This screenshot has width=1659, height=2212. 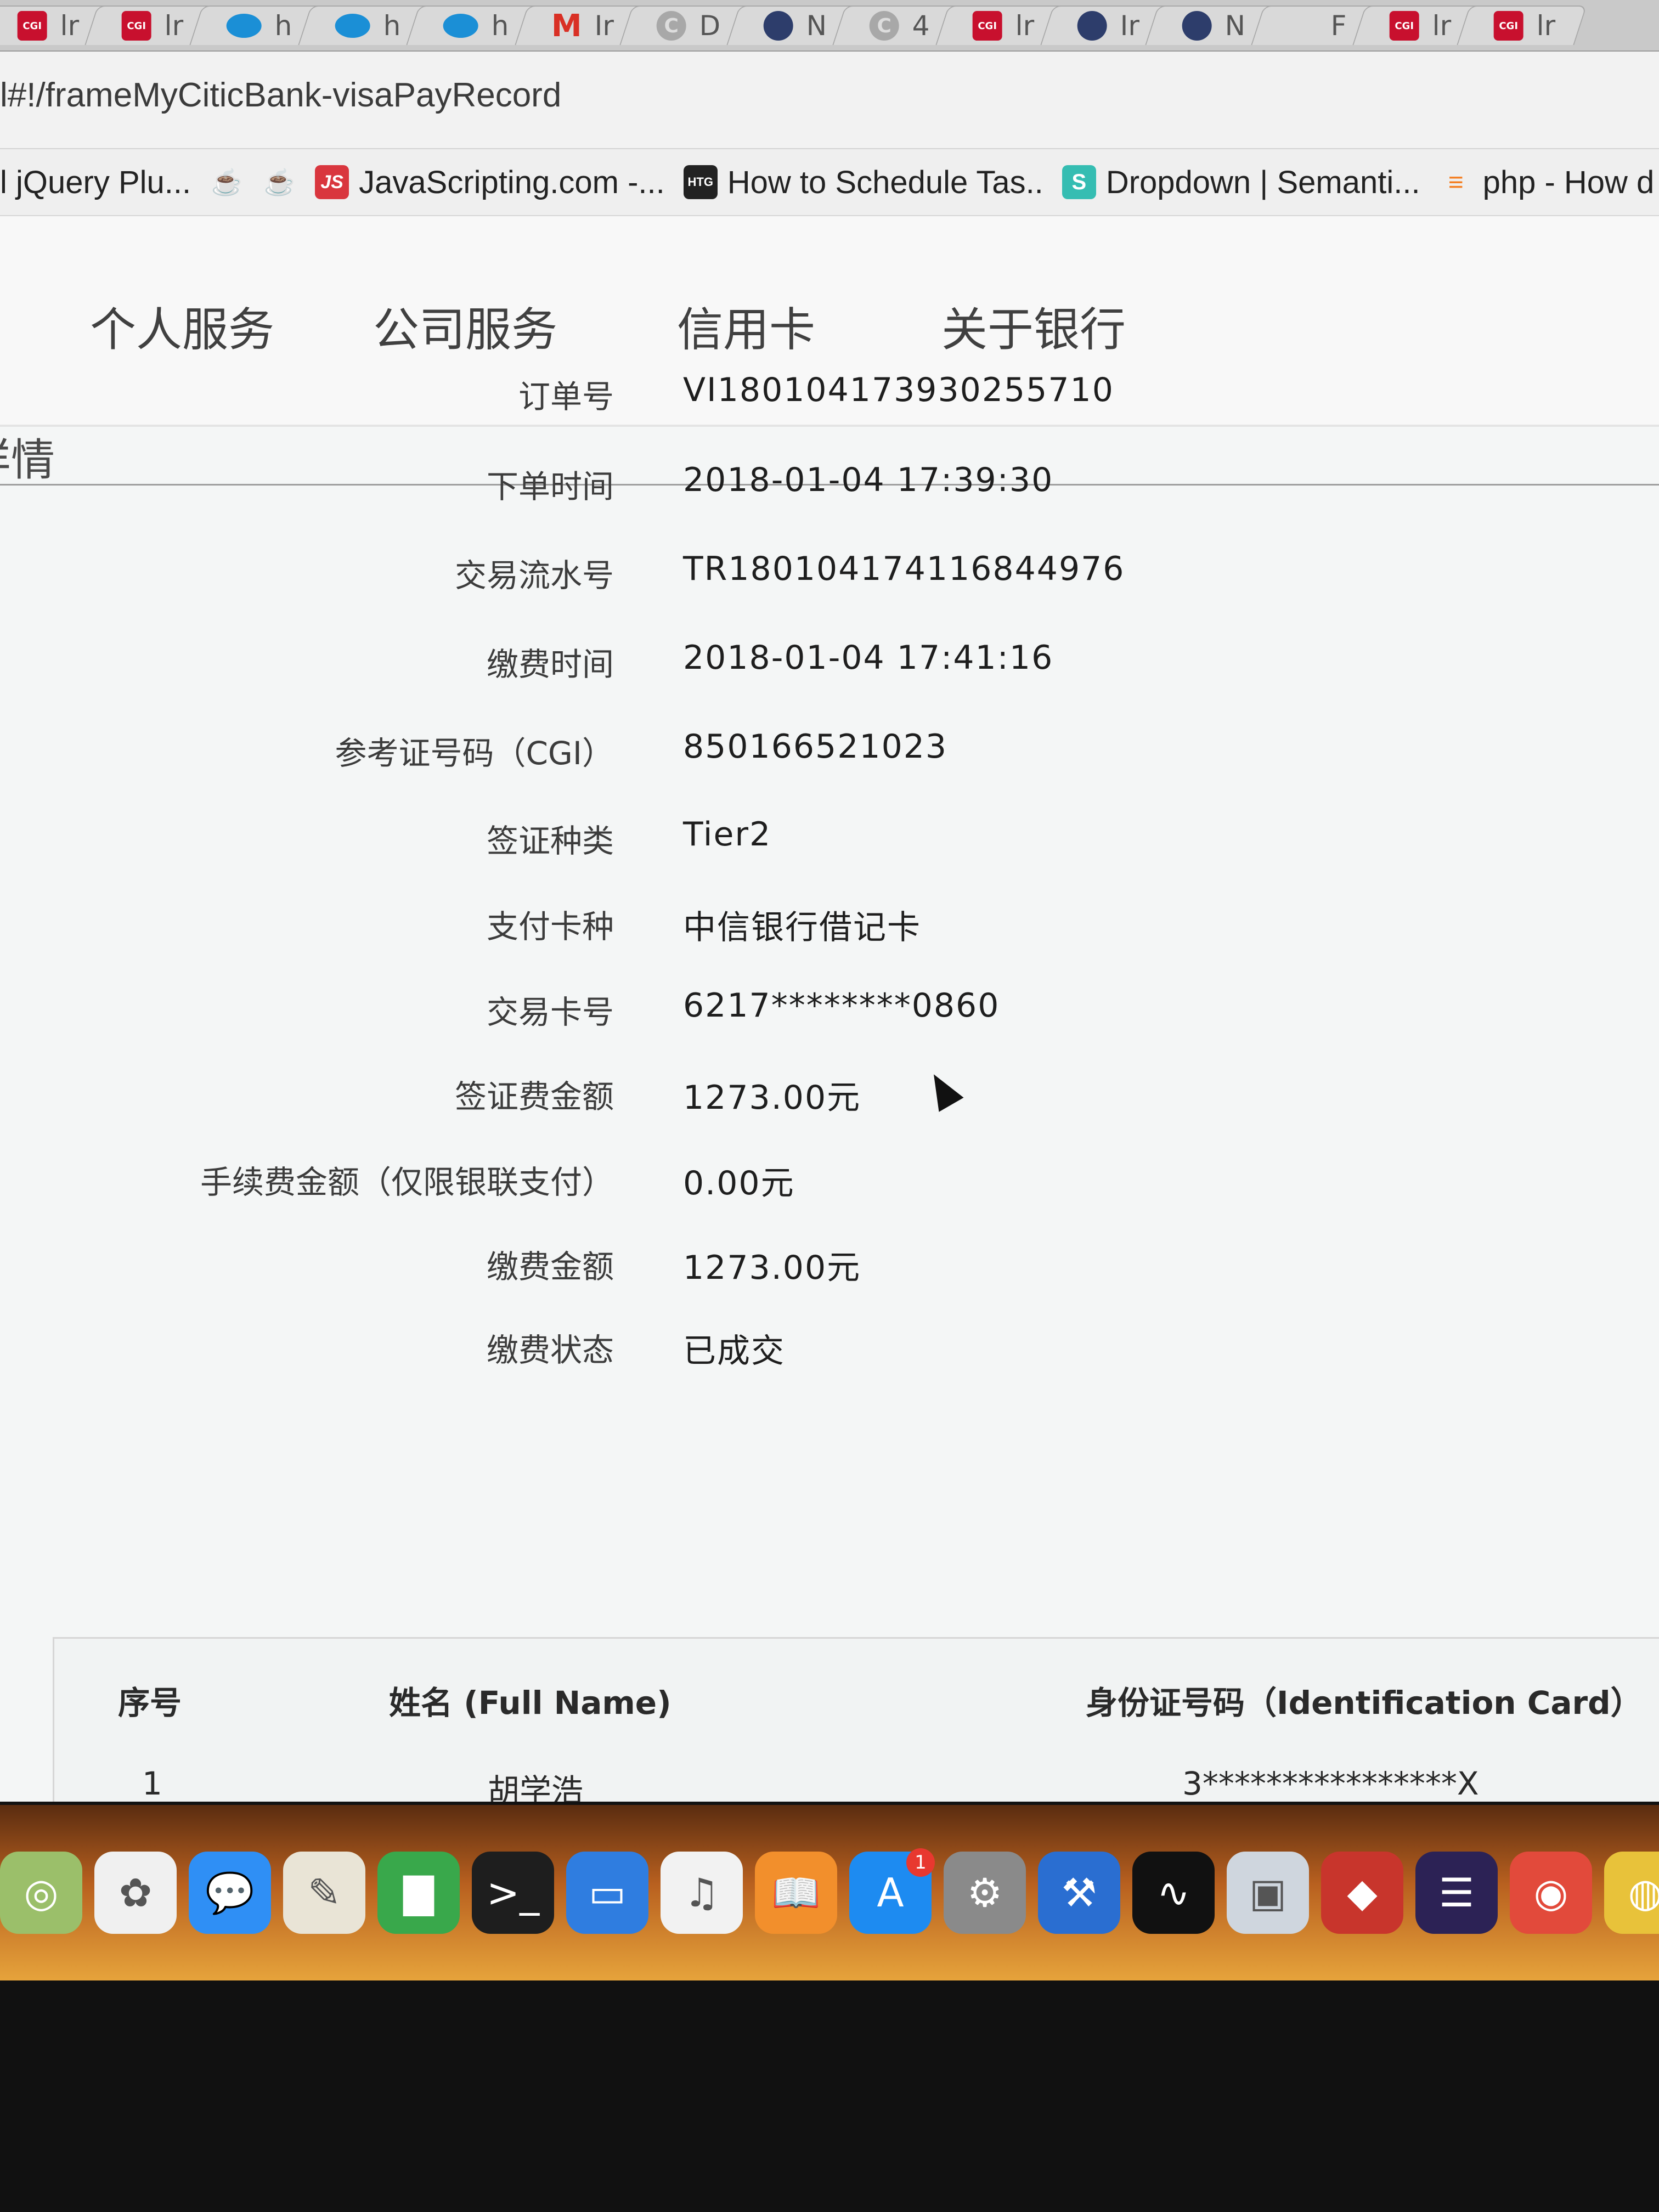 What do you see at coordinates (41, 1893) in the screenshot?
I see `preview-icon: ◎` at bounding box center [41, 1893].